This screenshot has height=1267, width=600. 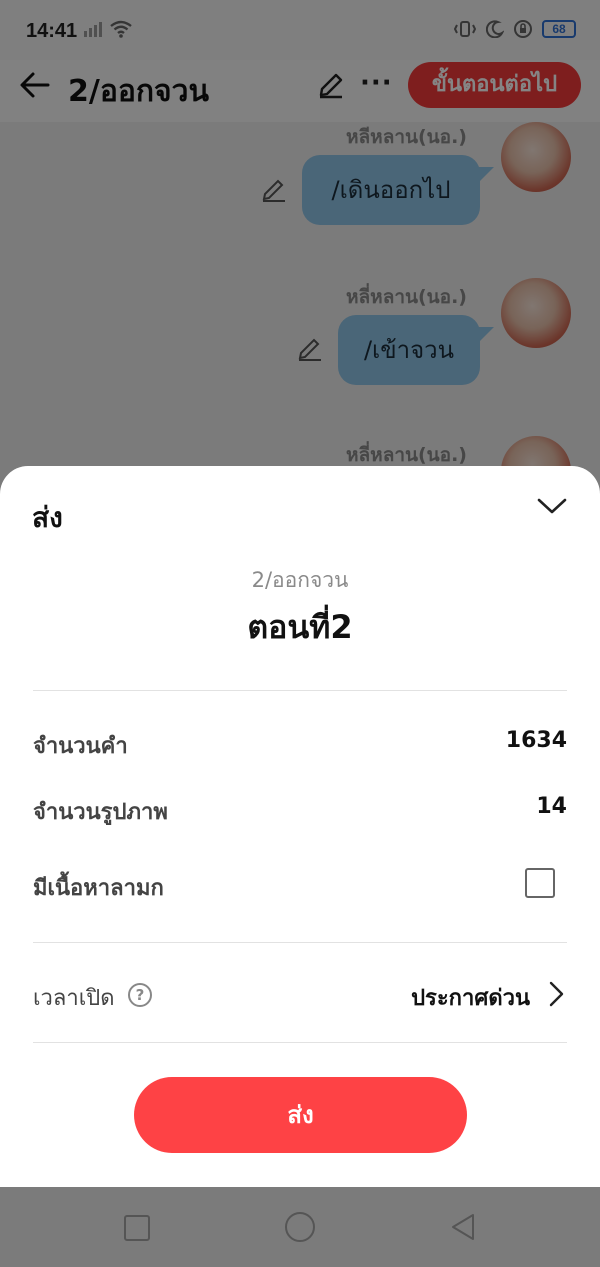 What do you see at coordinates (300, 1115) in the screenshot?
I see `submit-button: ส่ง` at bounding box center [300, 1115].